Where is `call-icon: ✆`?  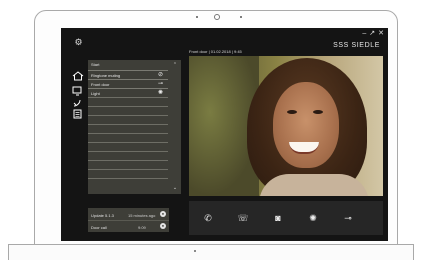 call-icon: ✆ is located at coordinates (208, 218).